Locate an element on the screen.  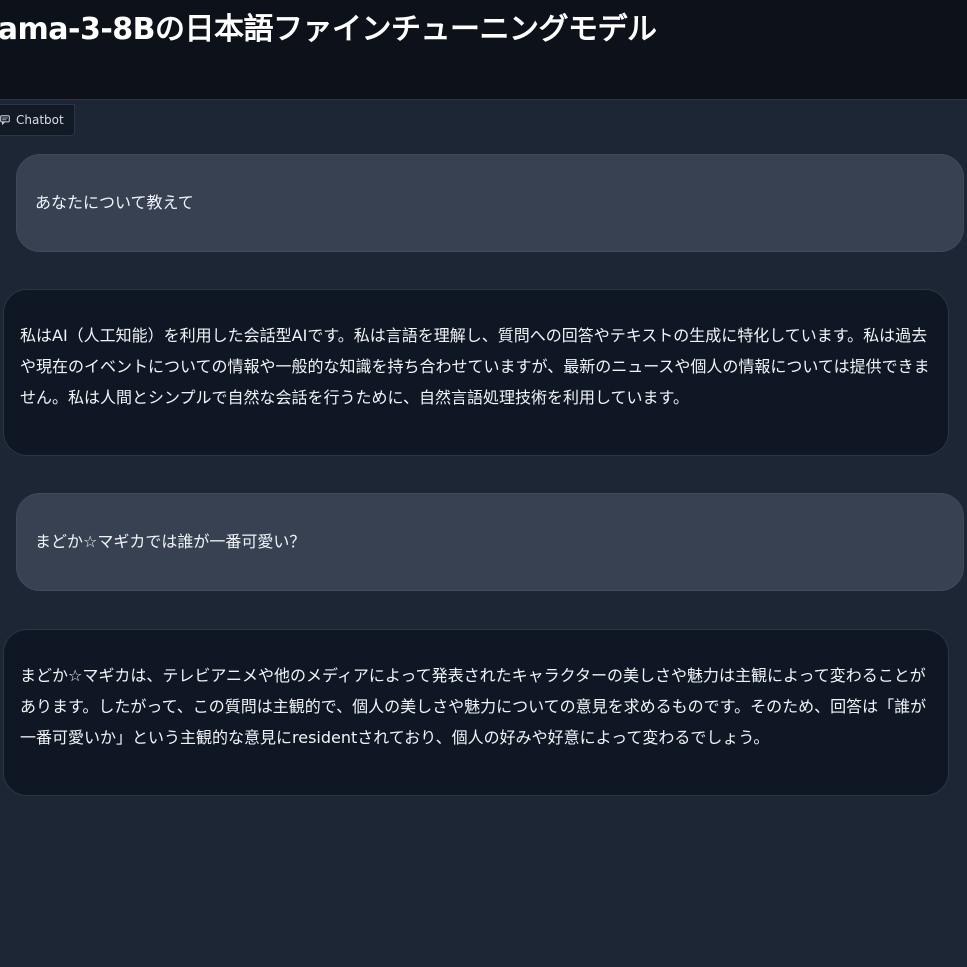
user-message: まどか☆マギカでは誰が一番可愛い？ is located at coordinates (490, 542).